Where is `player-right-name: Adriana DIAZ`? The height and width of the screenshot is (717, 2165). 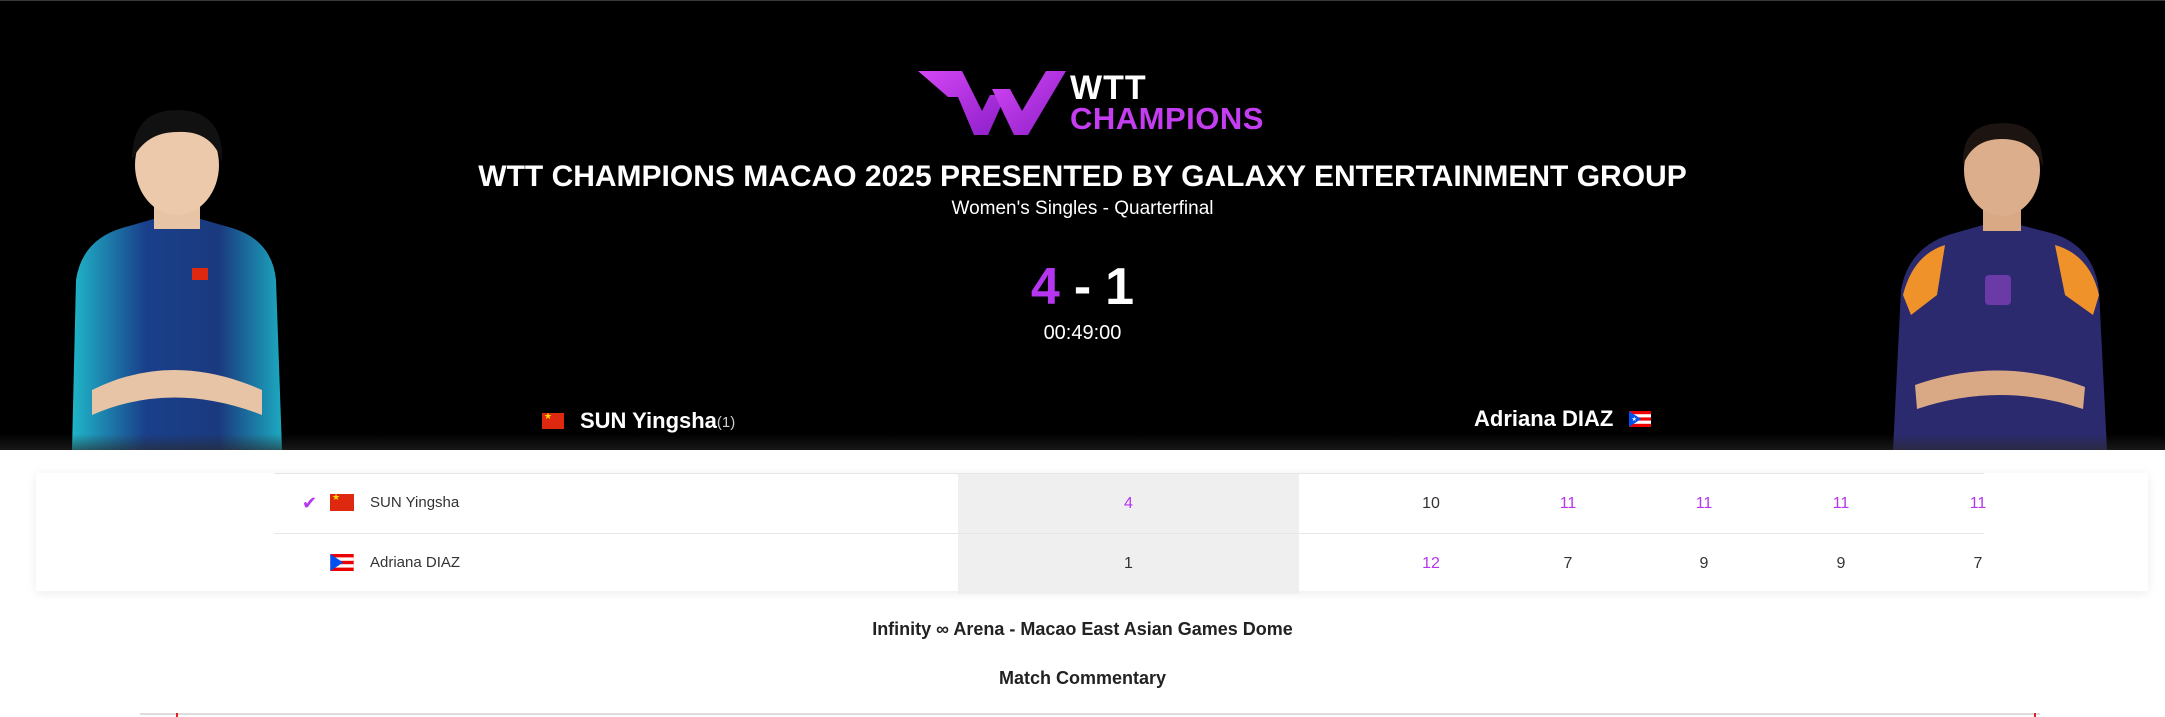 player-right-name: Adriana DIAZ is located at coordinates (1544, 418).